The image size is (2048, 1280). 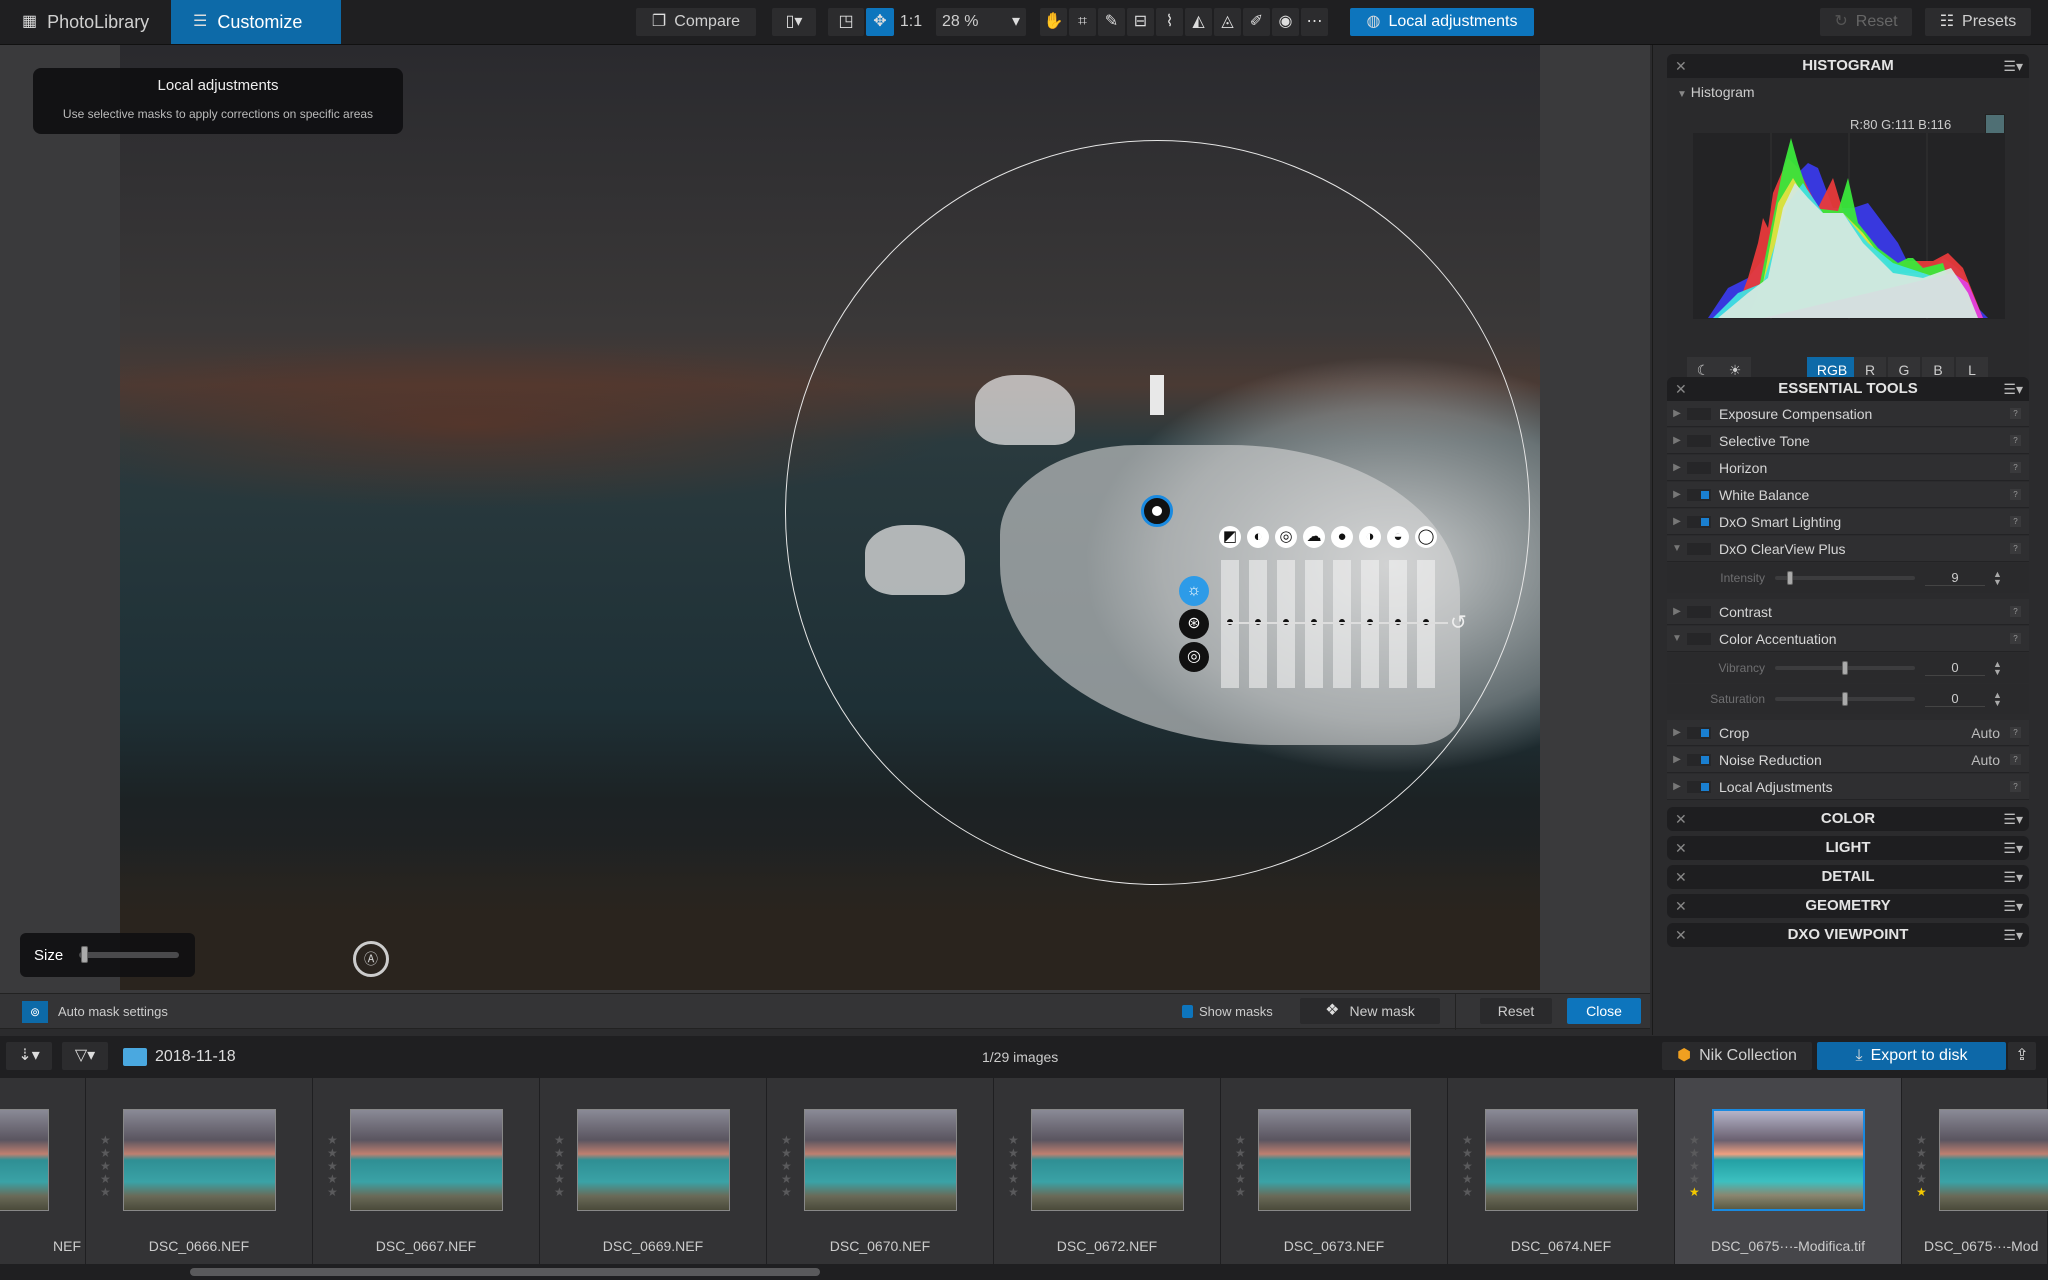 I want to click on filmstrip-thumbnail: ★ ★ ★ ★ ★ DSC_0673.NEF, so click(x=1334, y=1171).